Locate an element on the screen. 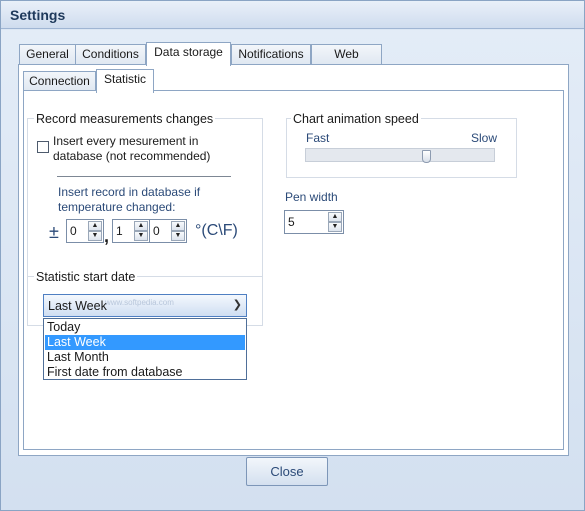  tab-web-server: Web server is located at coordinates (346, 62).